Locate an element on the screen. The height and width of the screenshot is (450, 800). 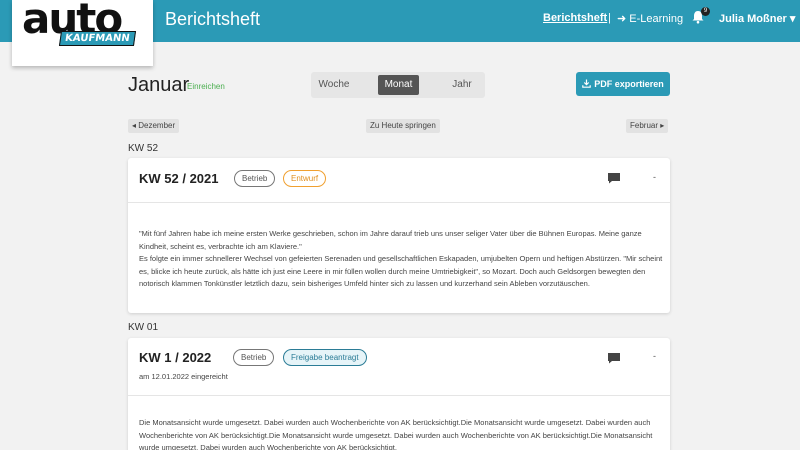
week-report-title: KW 1 / 2022 is located at coordinates (175, 357).